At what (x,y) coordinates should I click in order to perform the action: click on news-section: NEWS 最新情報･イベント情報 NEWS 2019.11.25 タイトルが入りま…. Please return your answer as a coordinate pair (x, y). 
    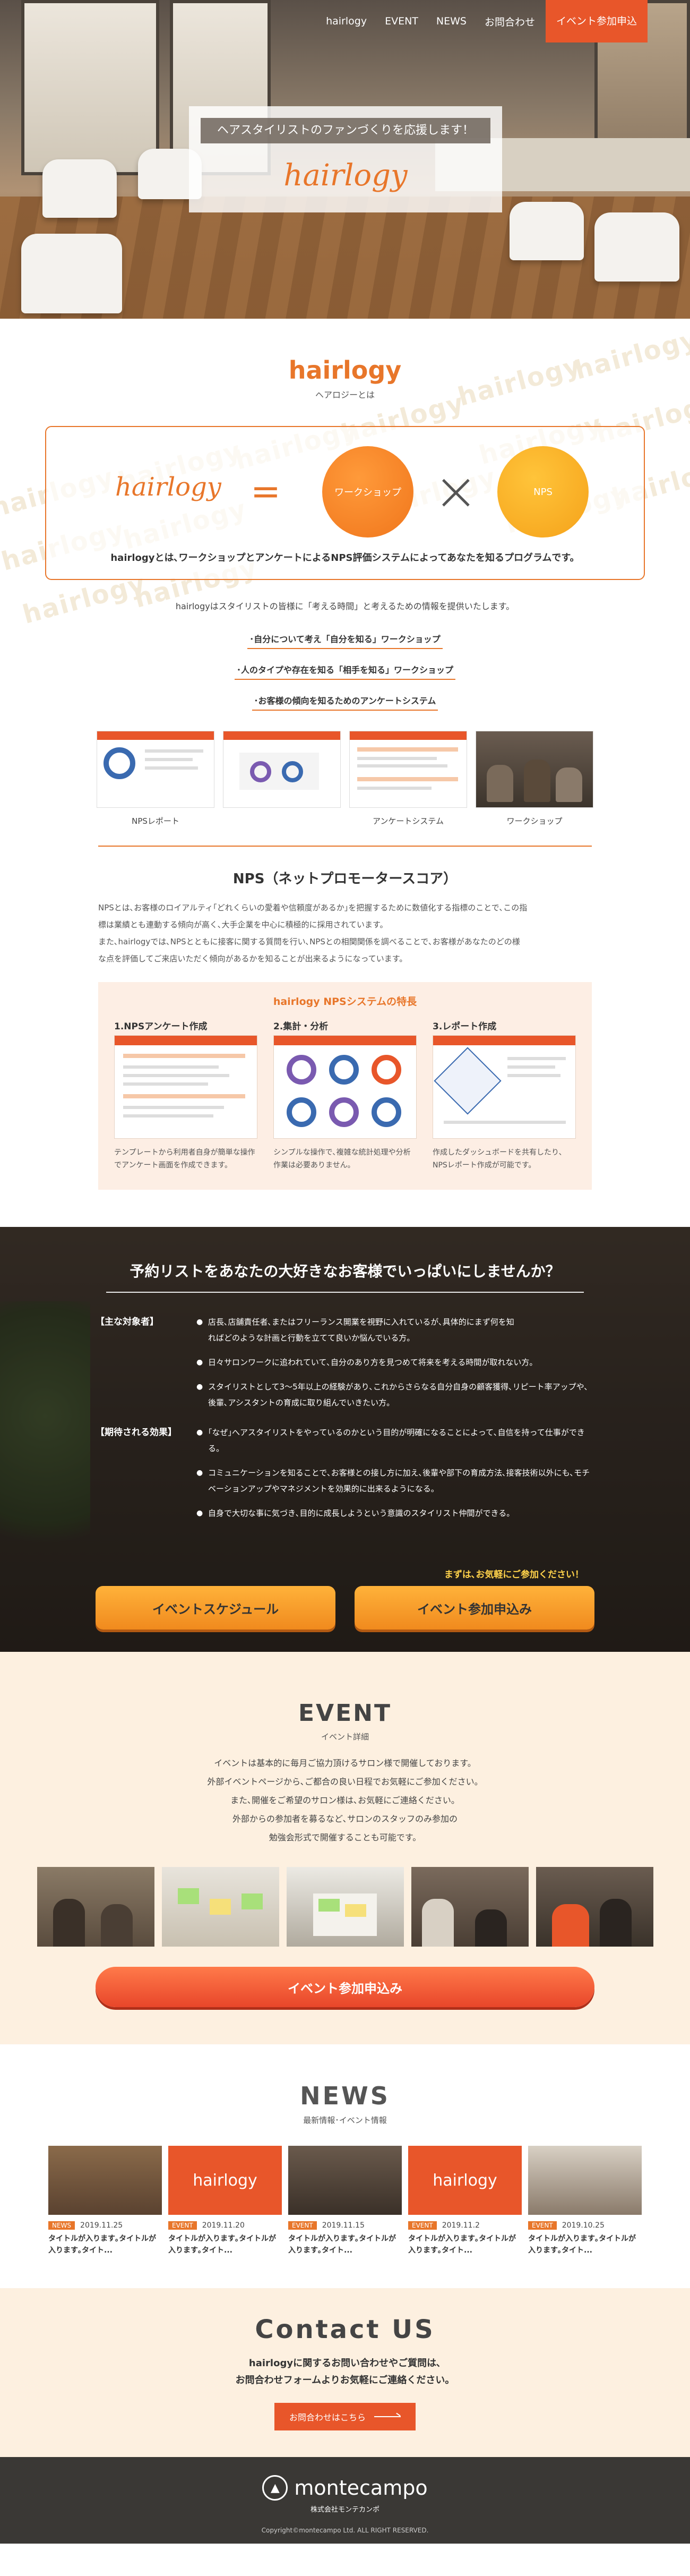
    Looking at the image, I should click on (345, 2166).